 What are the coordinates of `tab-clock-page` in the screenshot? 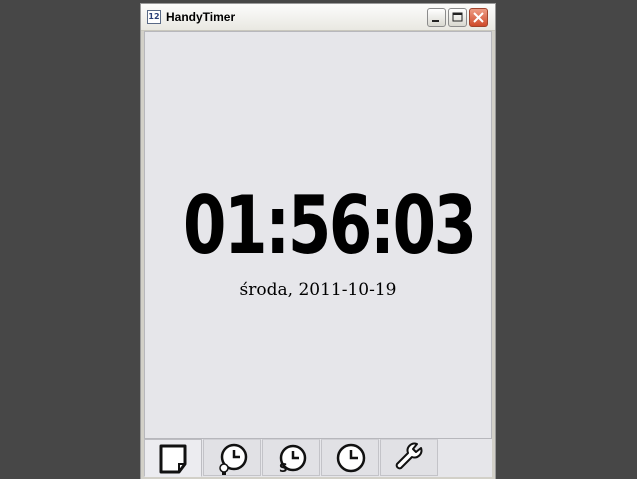 It's located at (173, 458).